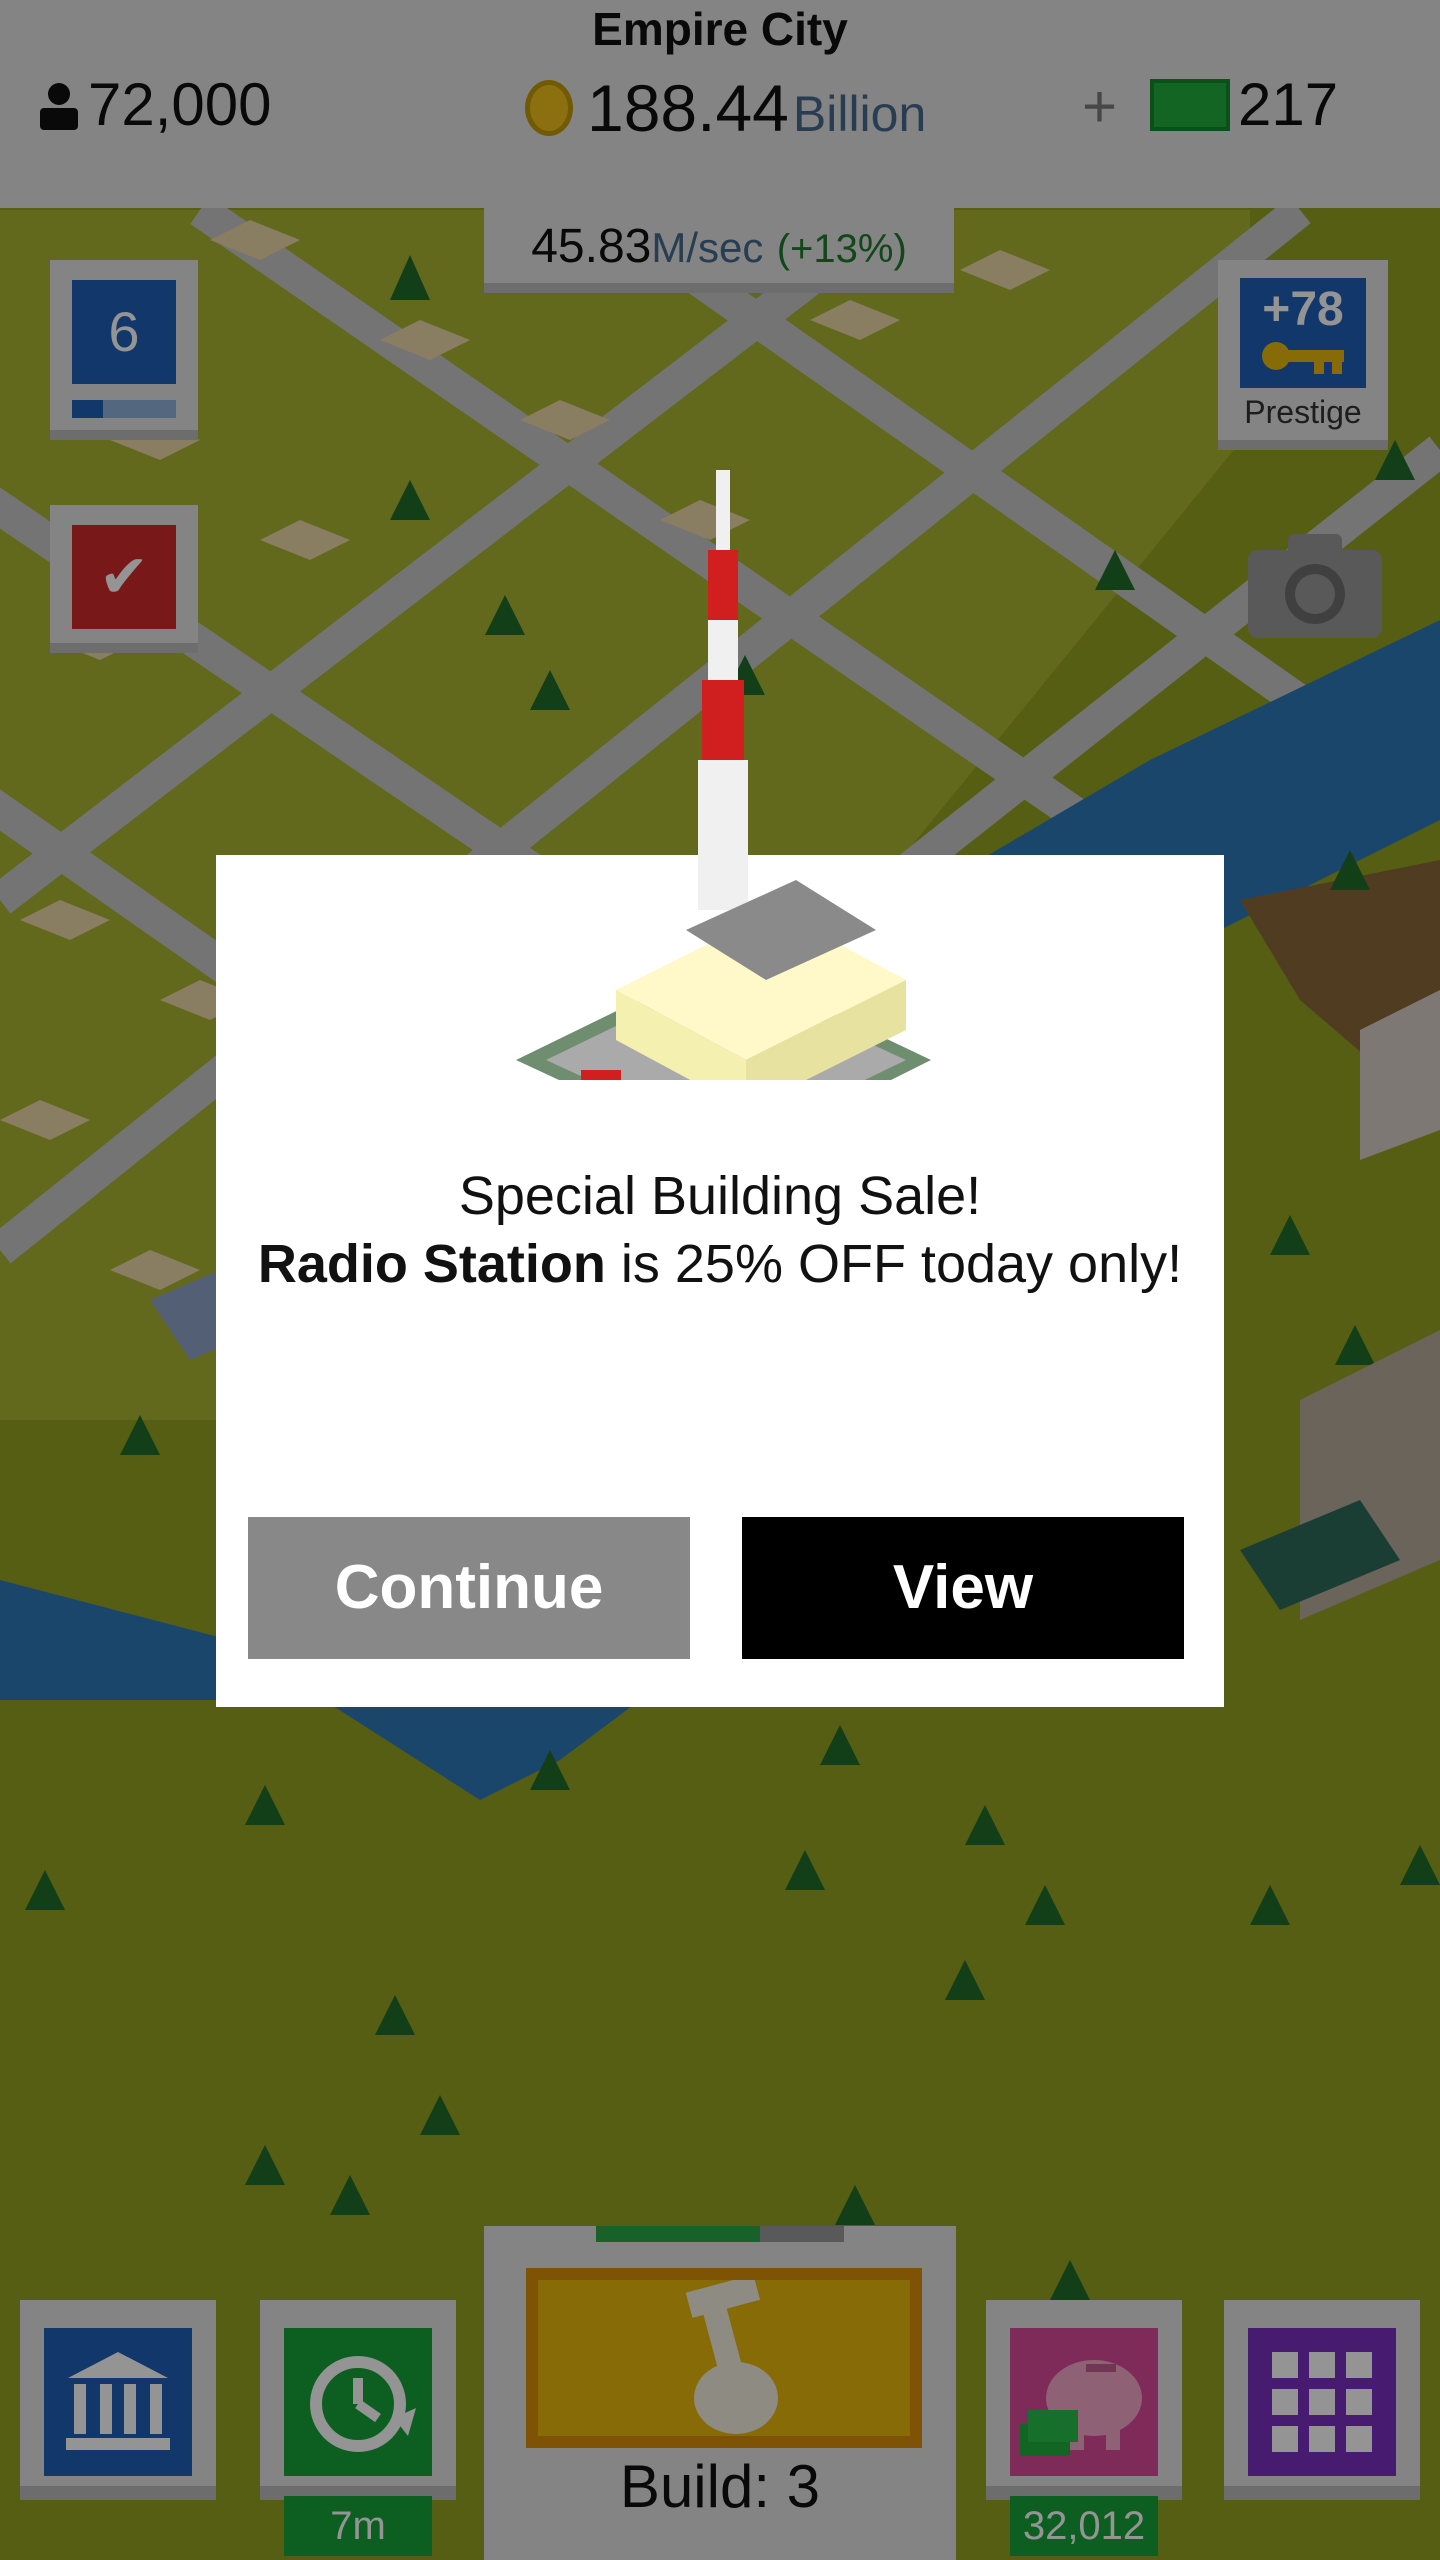  I want to click on dialog-line2-suffix: is 25% OFF today only!, so click(894, 1264).